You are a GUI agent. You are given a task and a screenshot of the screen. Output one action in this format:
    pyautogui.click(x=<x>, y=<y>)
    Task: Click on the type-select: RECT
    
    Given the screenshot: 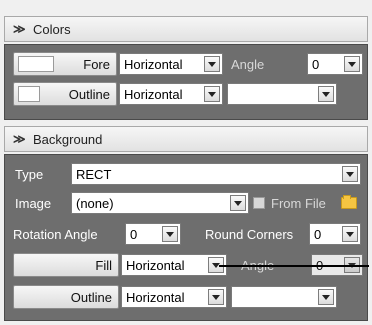 What is the action you would take?
    pyautogui.click(x=216, y=174)
    